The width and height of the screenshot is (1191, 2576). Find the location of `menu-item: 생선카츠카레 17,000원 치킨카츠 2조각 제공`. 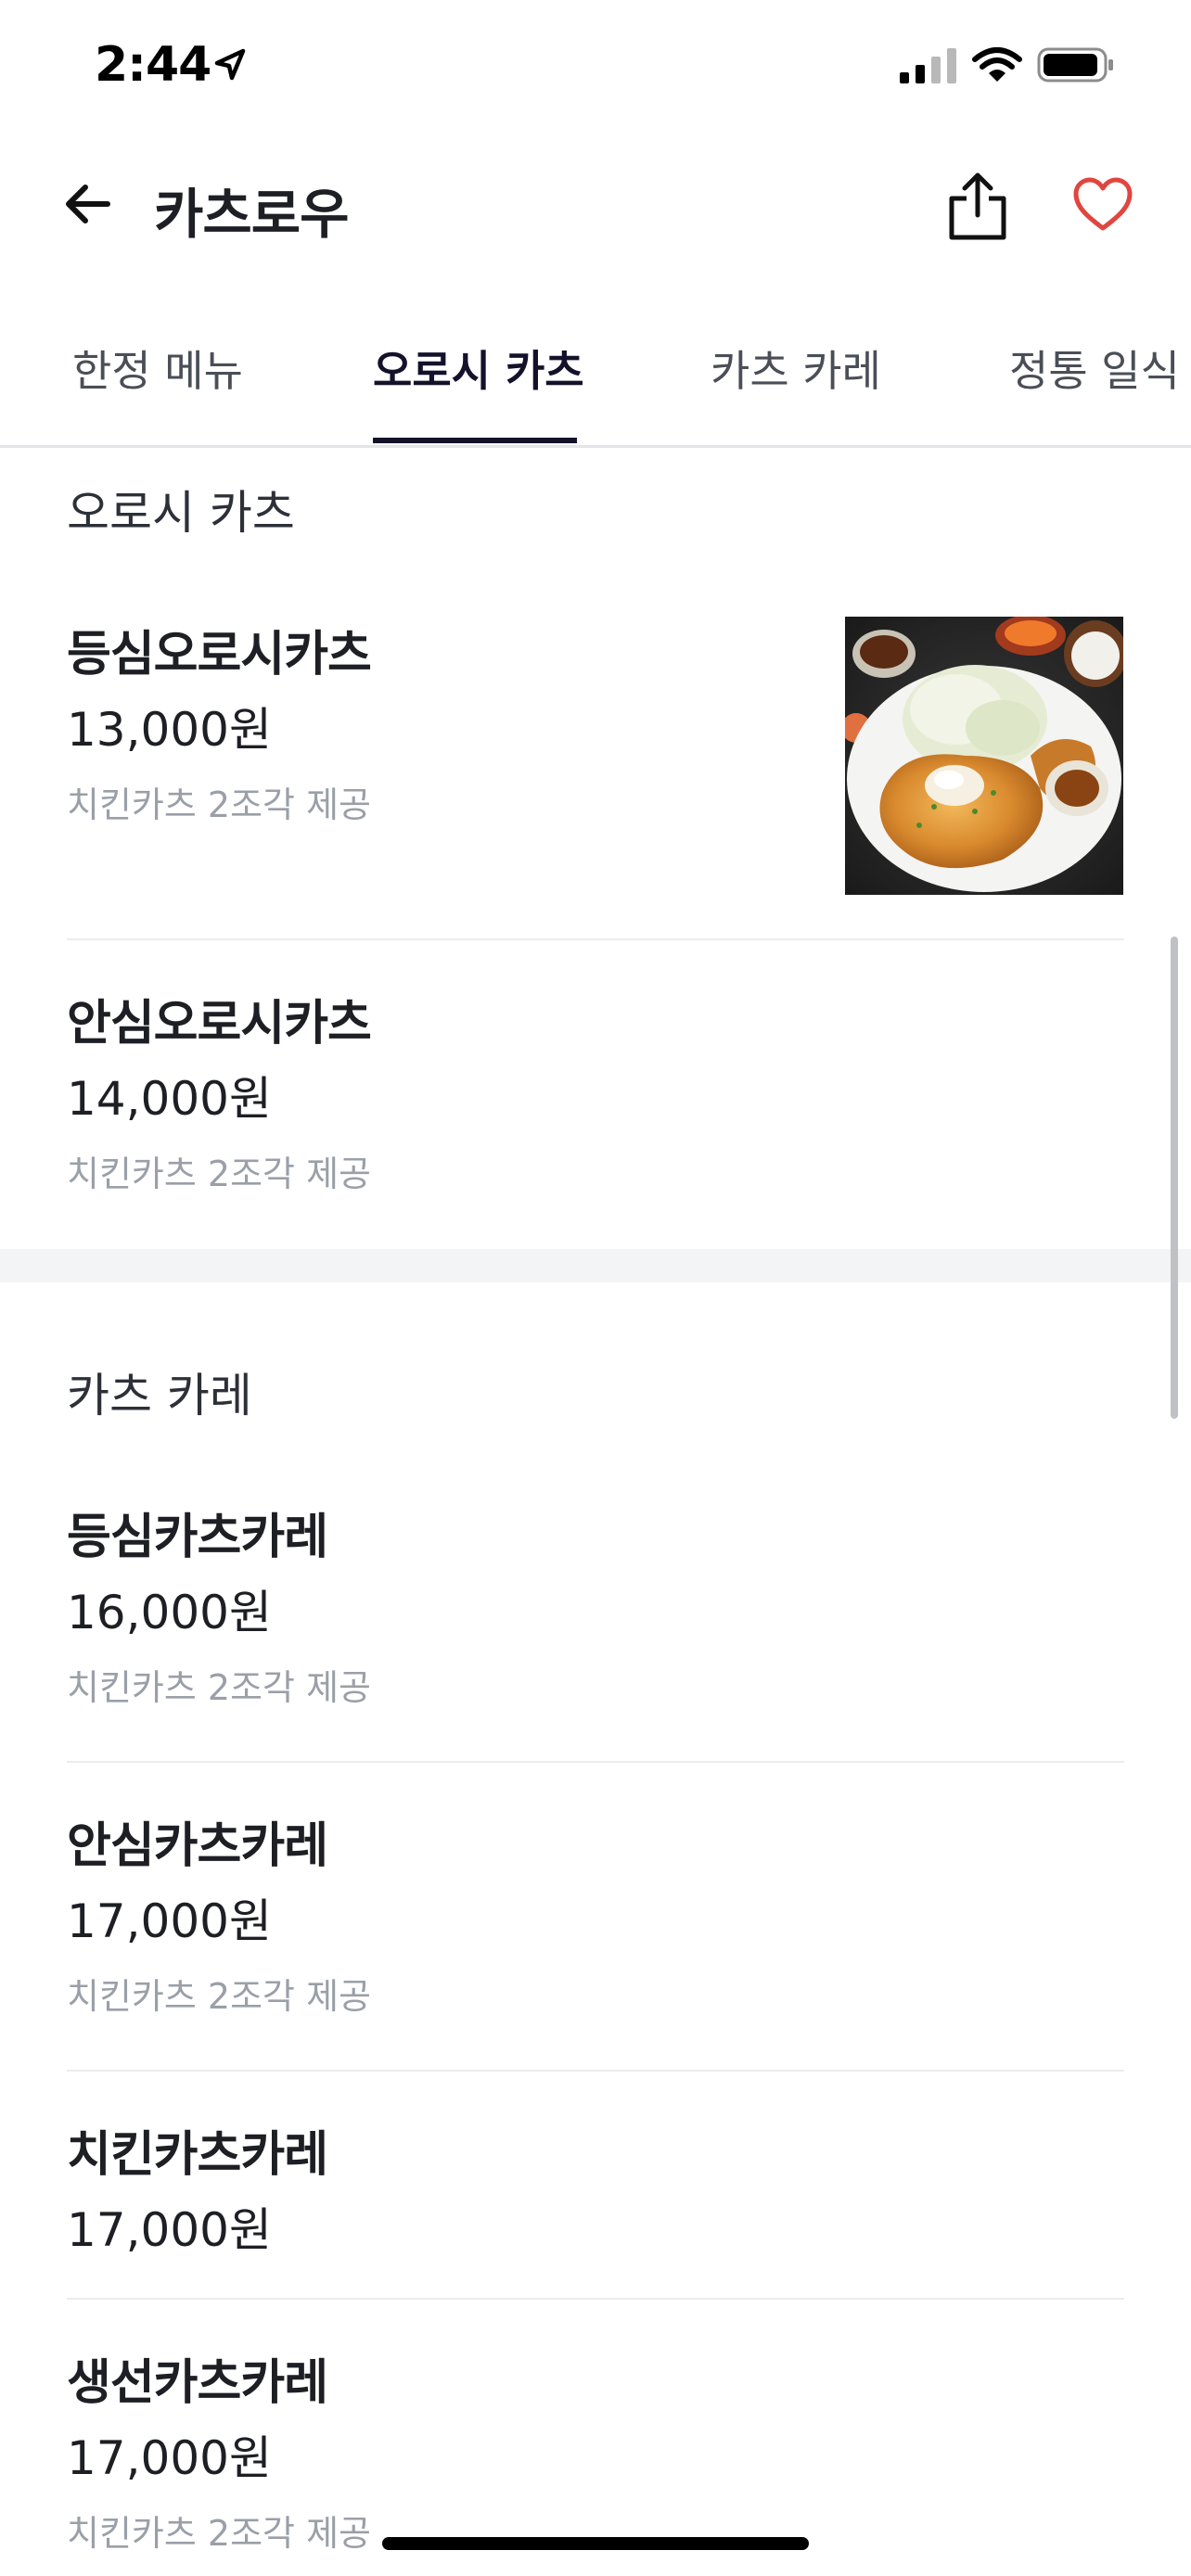

menu-item: 생선카츠카레 17,000원 치킨카츠 2조각 제공 is located at coordinates (595, 2448).